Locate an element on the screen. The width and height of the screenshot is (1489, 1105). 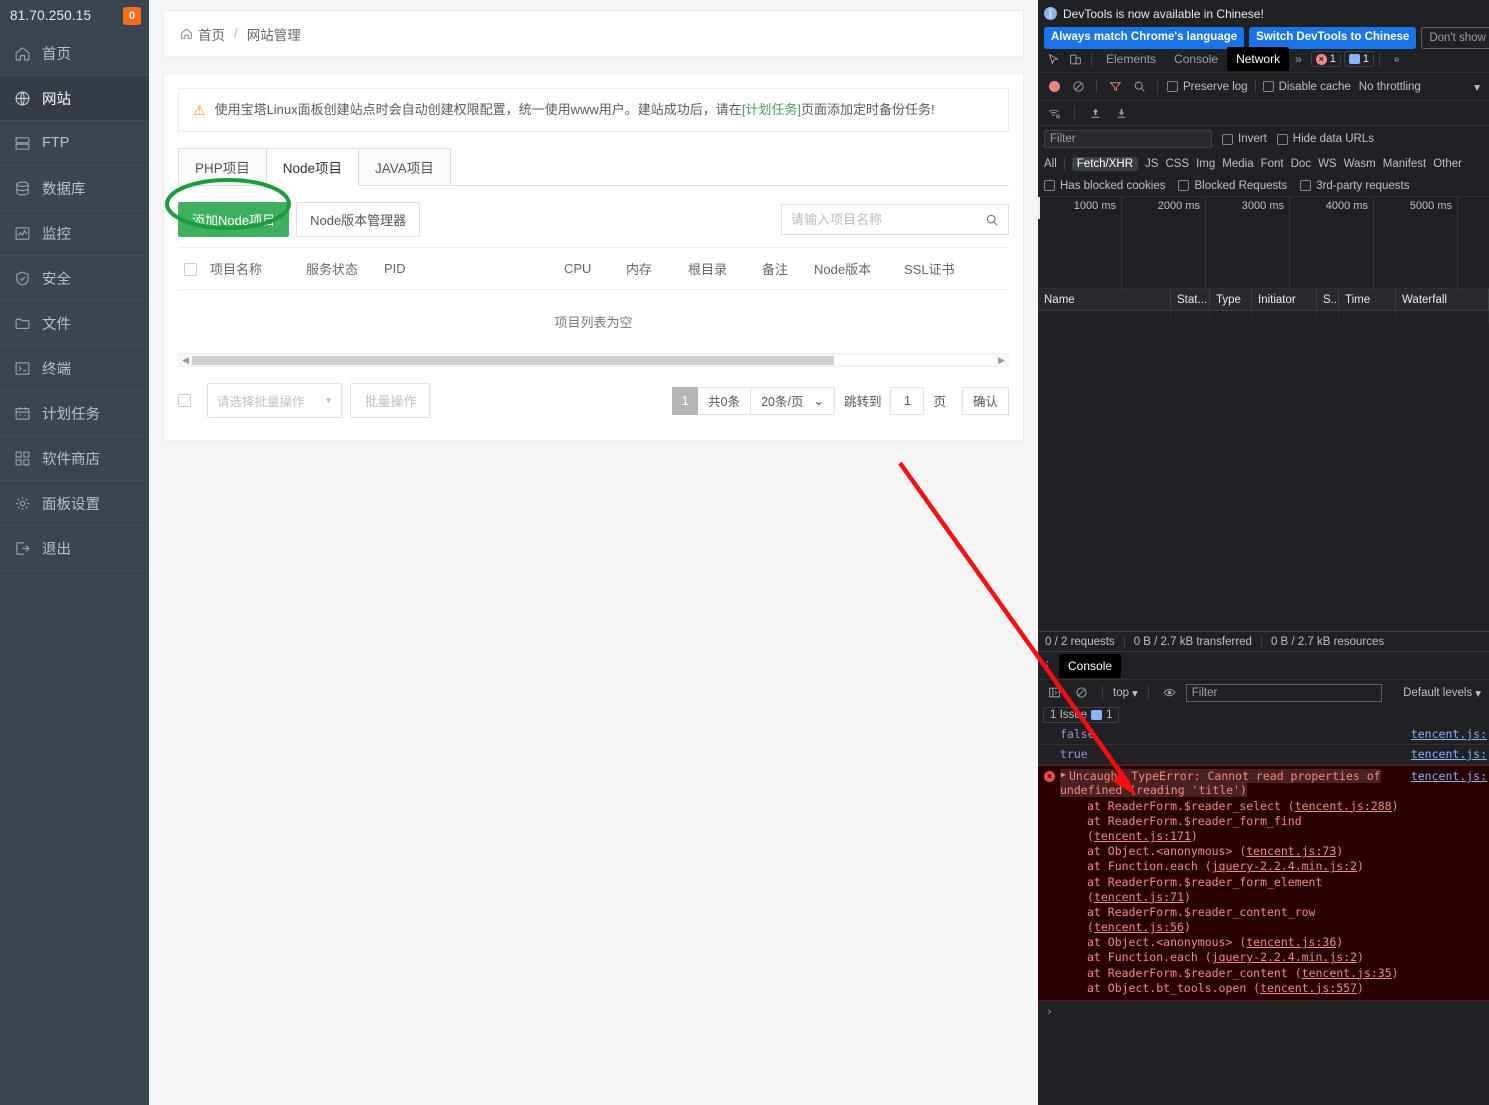
network-filter-input: Filter is located at coordinates (1128, 139).